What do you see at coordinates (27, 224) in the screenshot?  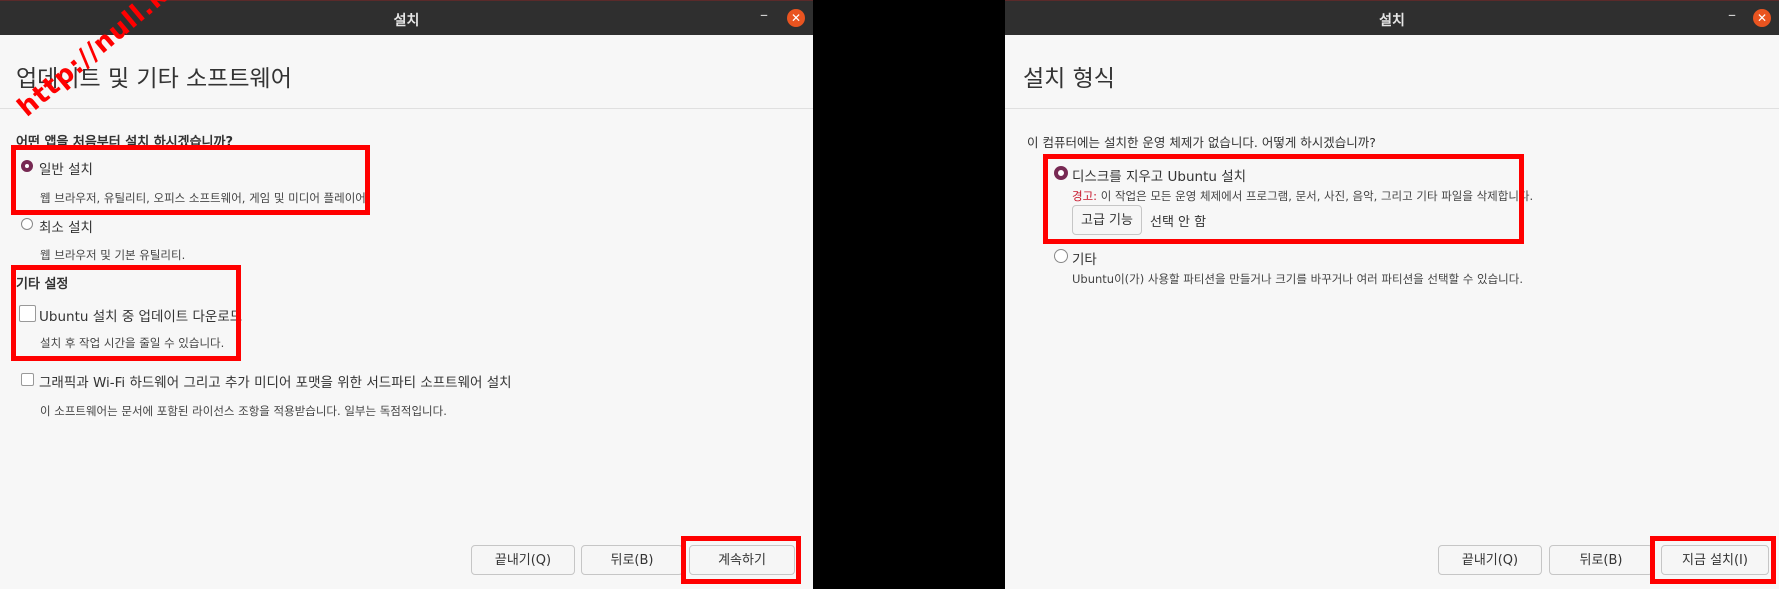 I see `minimal-install-radio` at bounding box center [27, 224].